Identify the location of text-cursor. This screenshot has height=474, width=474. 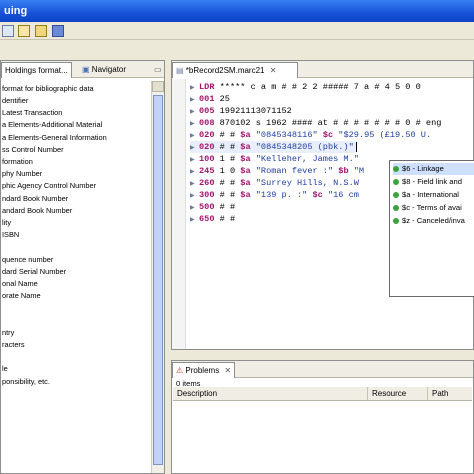
(356, 146).